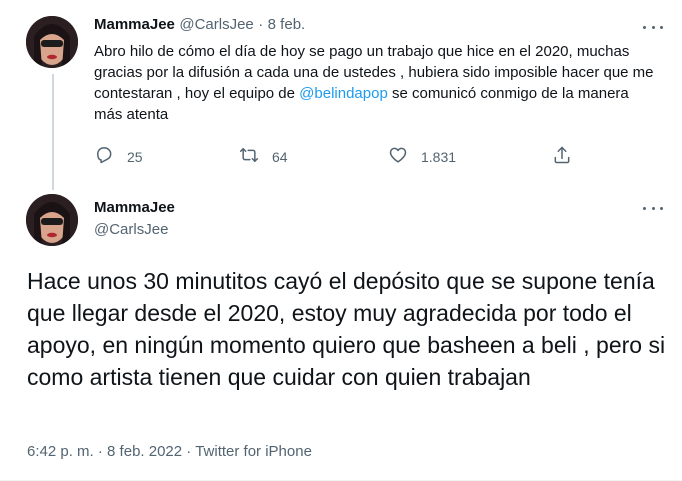 This screenshot has width=682, height=481. What do you see at coordinates (287, 24) in the screenshot?
I see `tweet-date: 8 feb.` at bounding box center [287, 24].